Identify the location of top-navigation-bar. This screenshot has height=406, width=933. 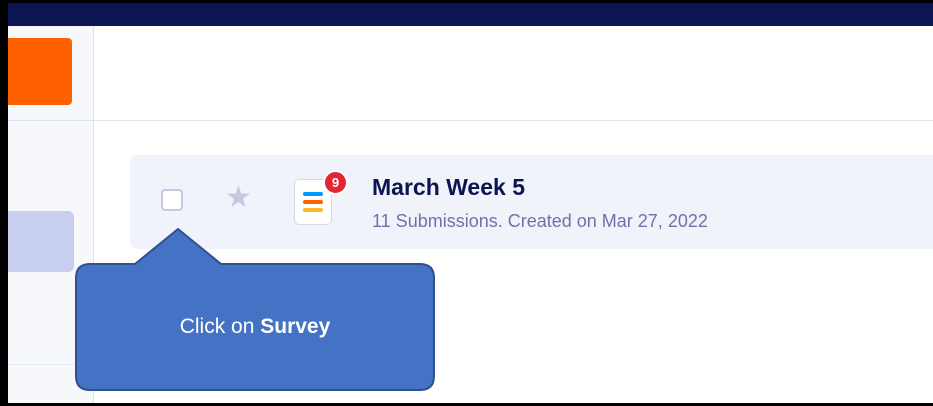
(470, 13).